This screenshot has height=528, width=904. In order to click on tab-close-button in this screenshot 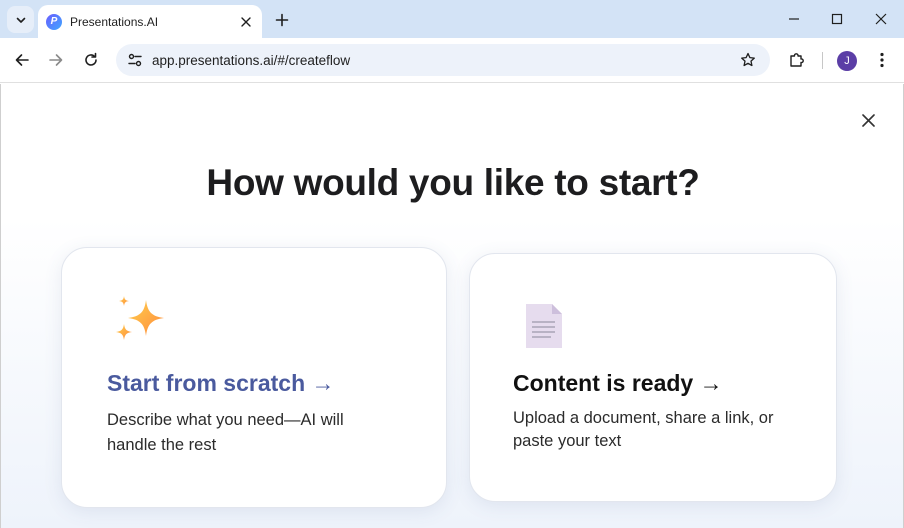, I will do `click(246, 22)`.